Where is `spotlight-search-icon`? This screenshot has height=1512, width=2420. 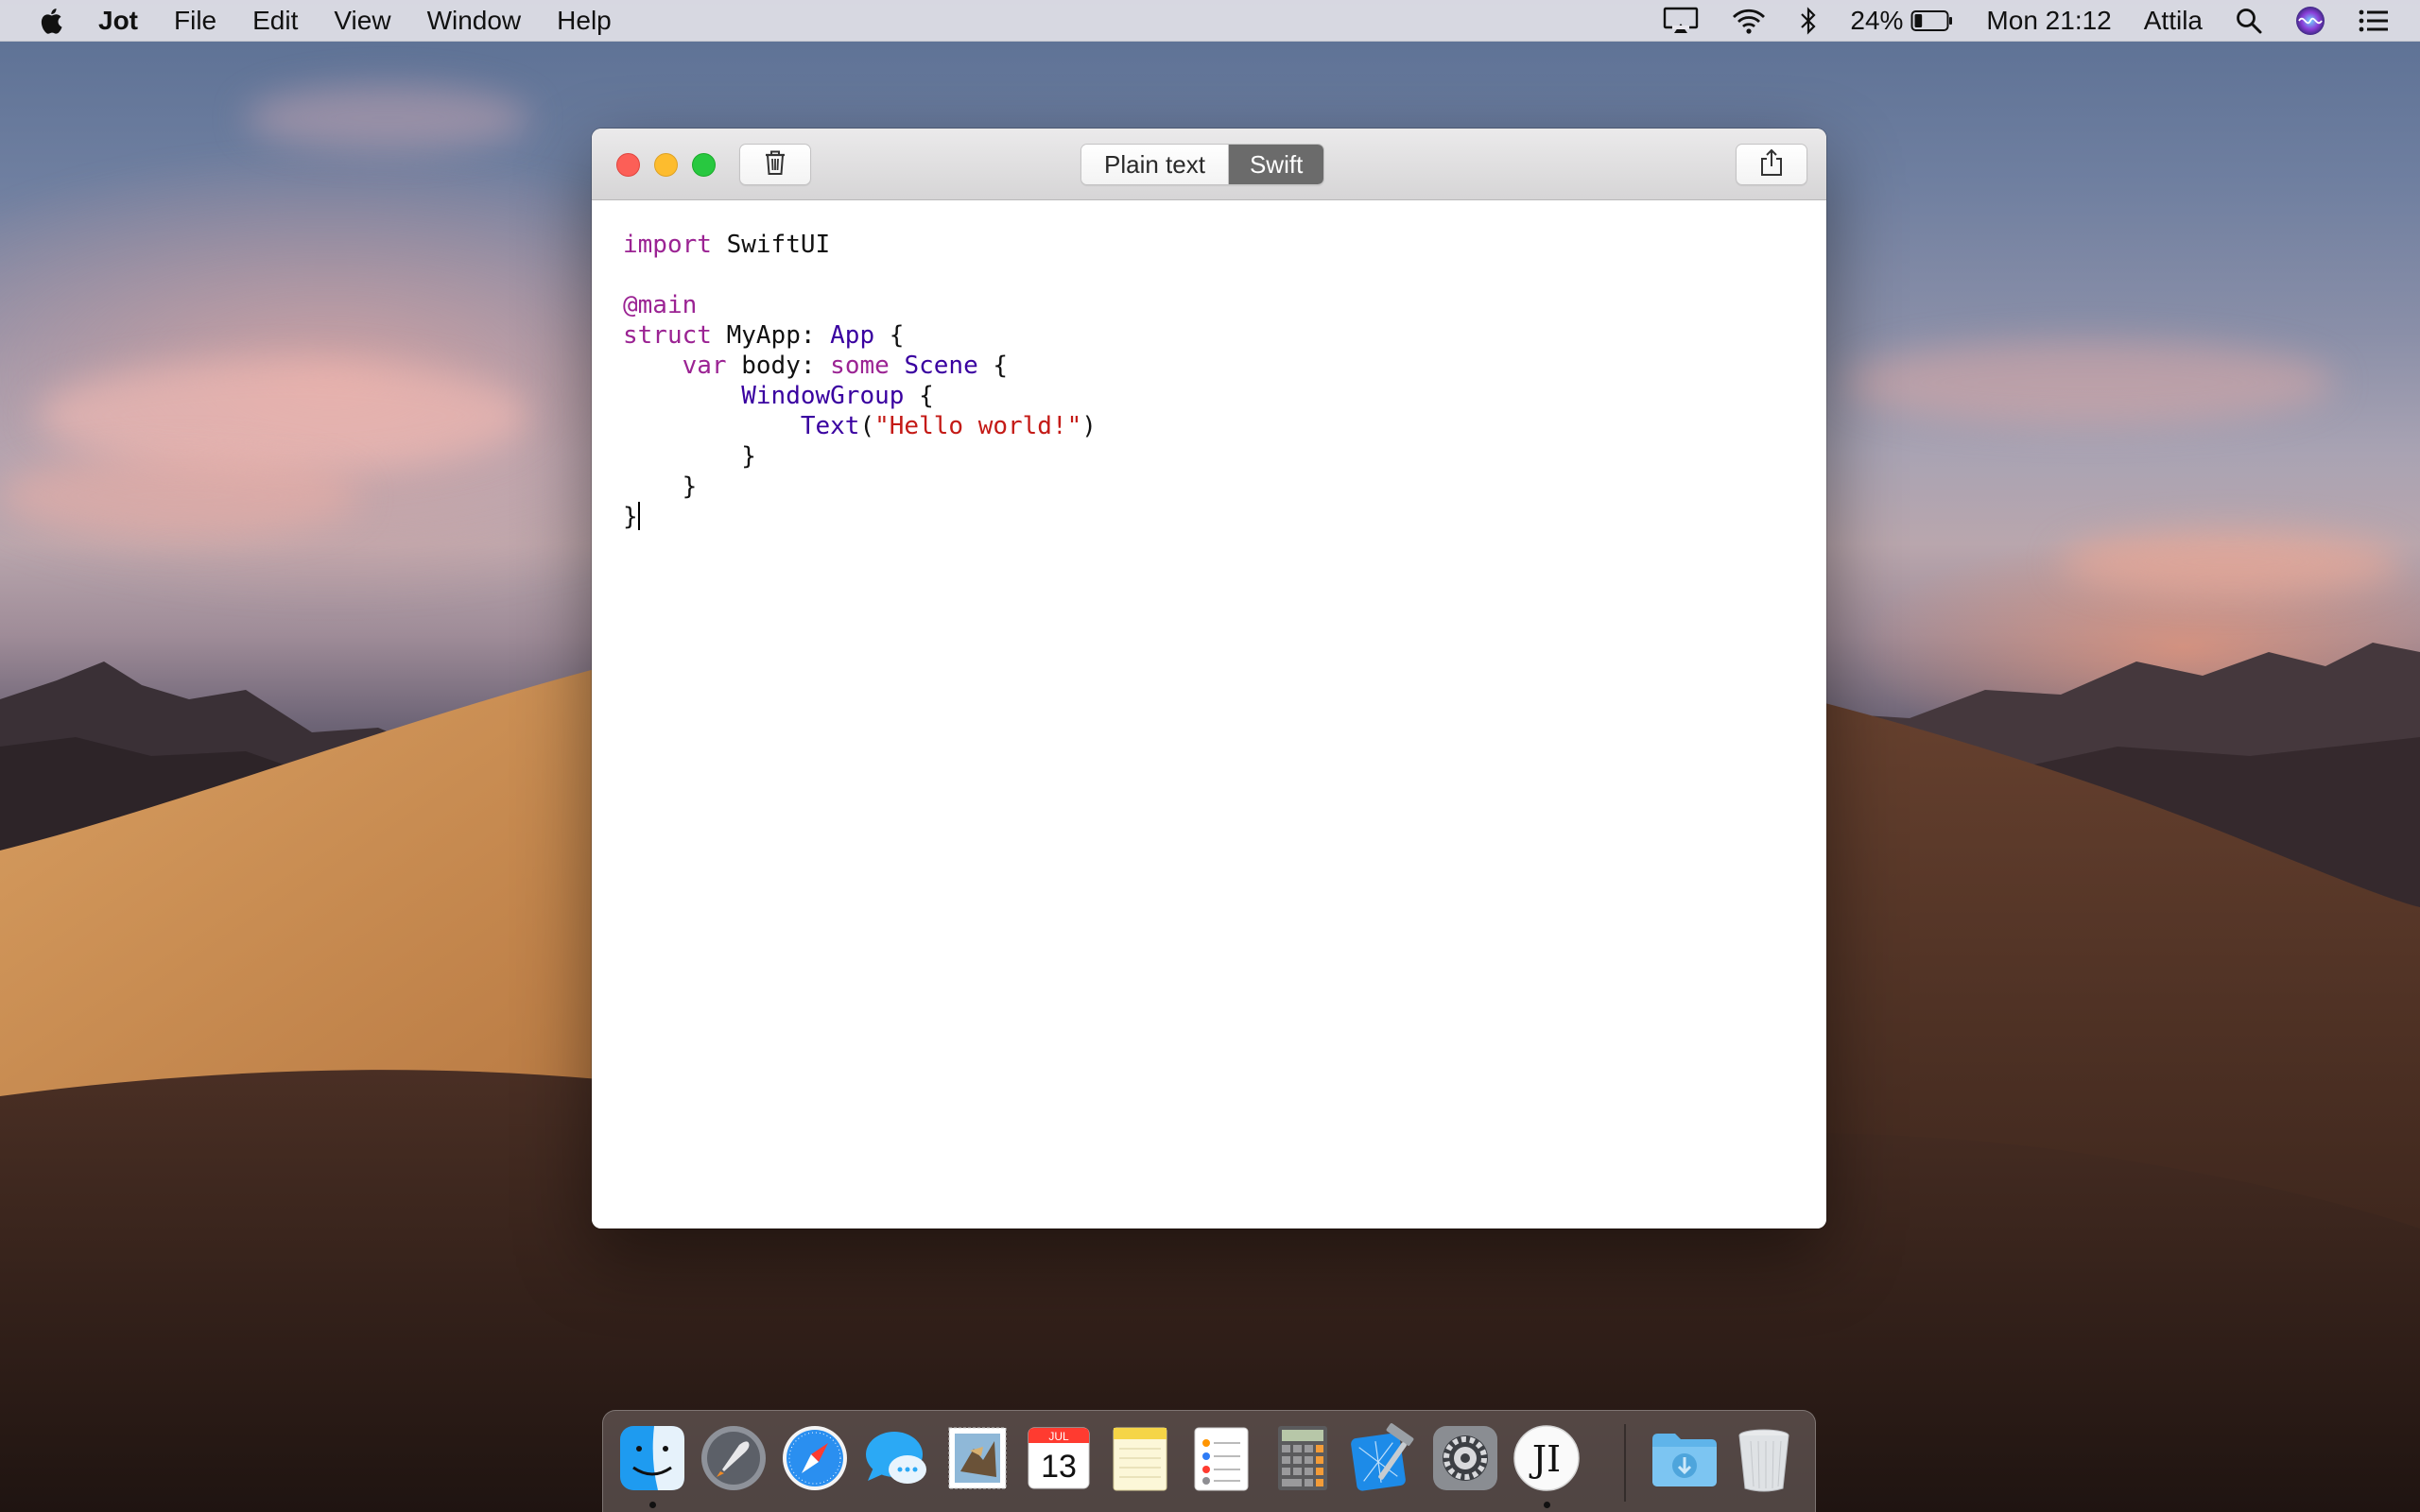
spotlight-search-icon is located at coordinates (2249, 21).